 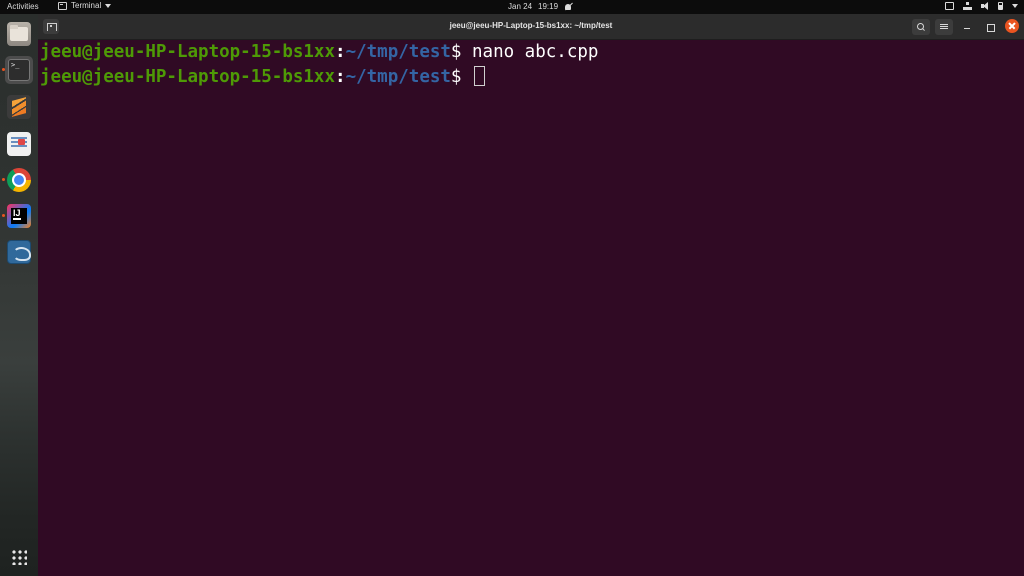 I want to click on text-cursor, so click(x=479, y=75).